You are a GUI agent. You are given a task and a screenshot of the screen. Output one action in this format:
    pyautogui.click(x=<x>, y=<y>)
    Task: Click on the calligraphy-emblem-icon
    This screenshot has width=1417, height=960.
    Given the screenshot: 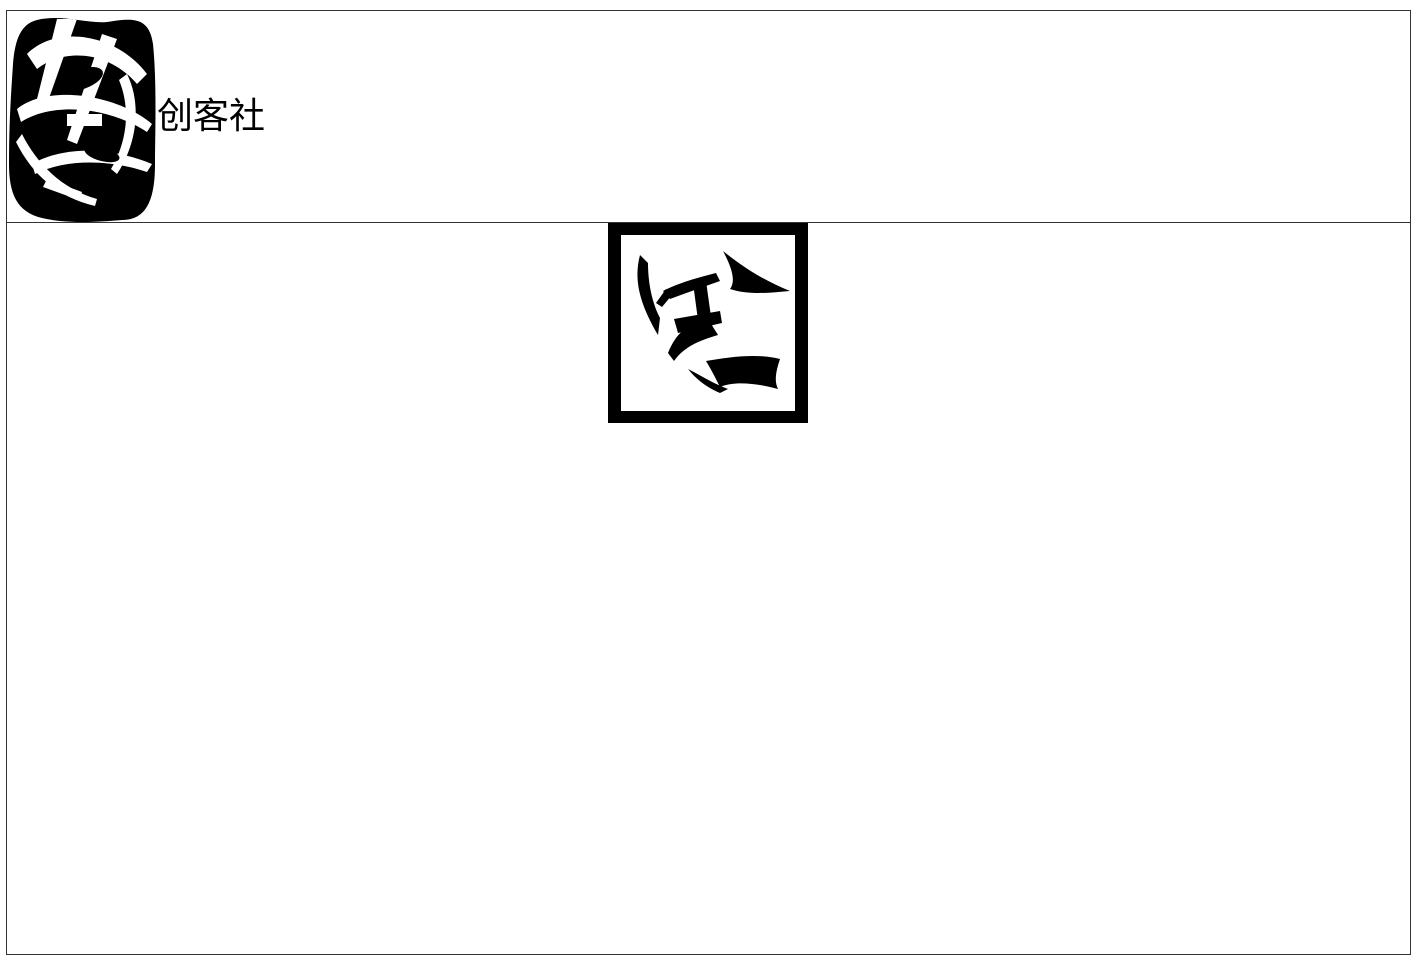 What is the action you would take?
    pyautogui.click(x=708, y=323)
    